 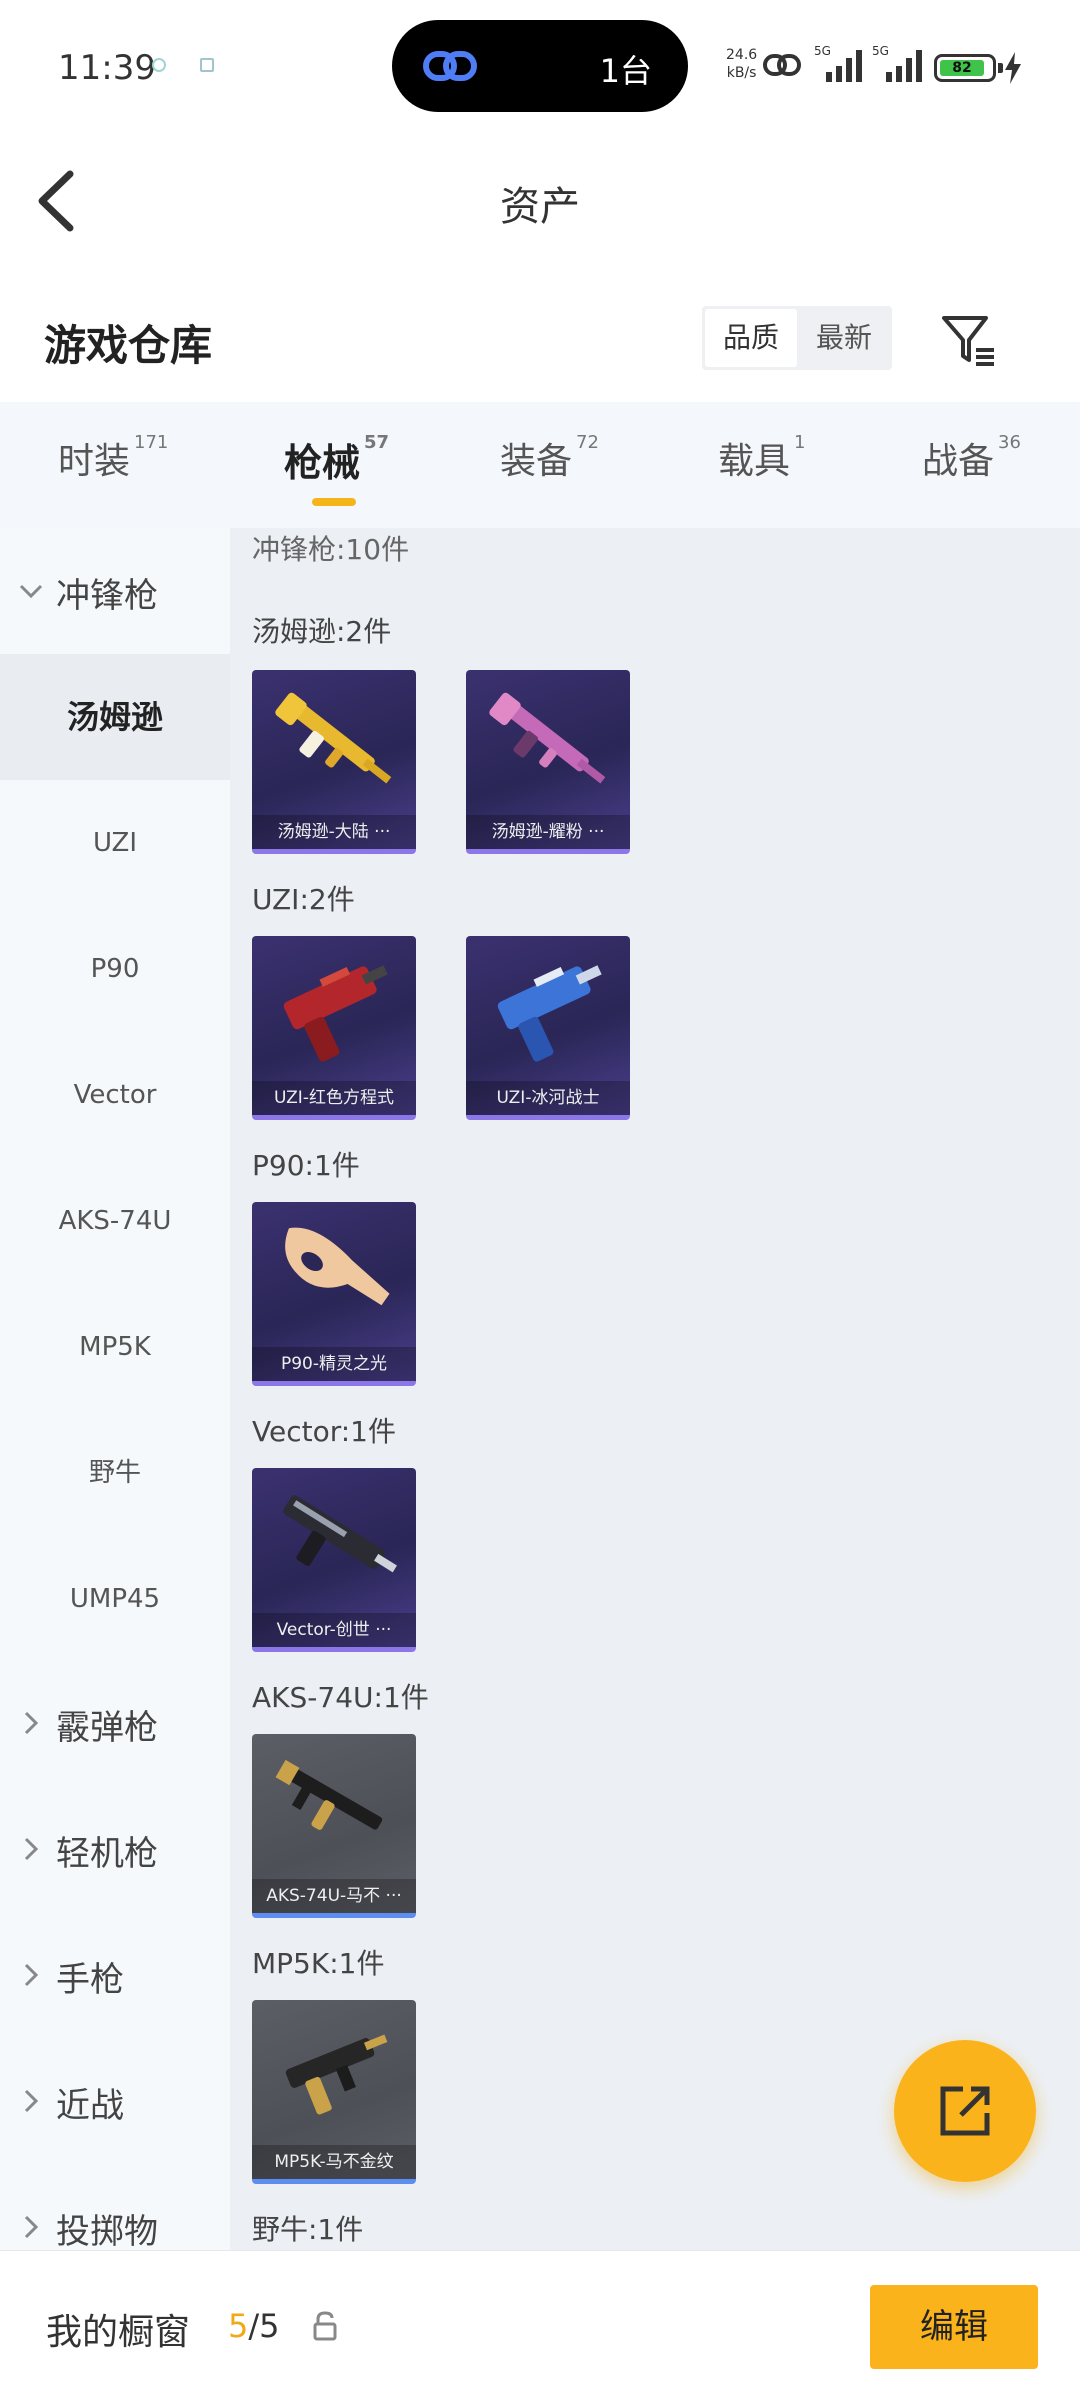 I want to click on sidebar-group-shotgun: 霰弹枪, so click(x=115, y=1723).